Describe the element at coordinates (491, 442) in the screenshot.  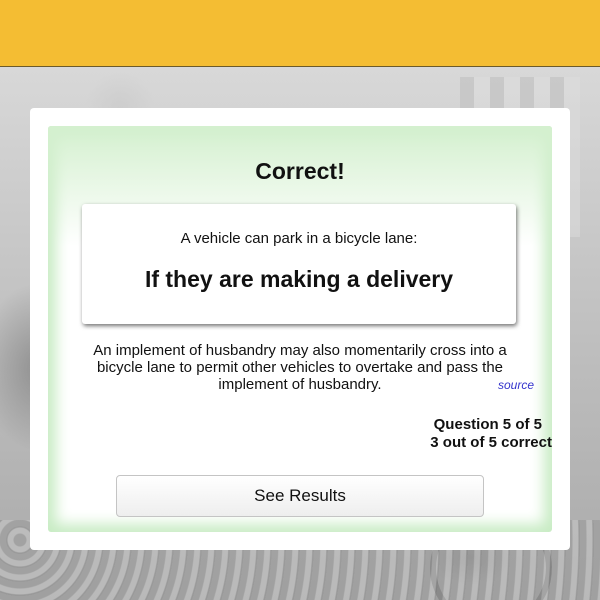
I see `score-progress: 3 out of 5 correct` at that location.